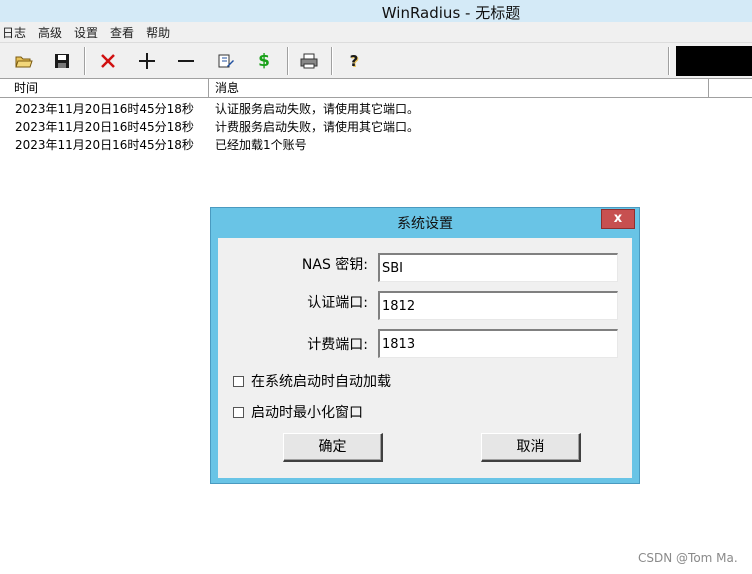 The height and width of the screenshot is (574, 752). I want to click on menu-view: 查看, so click(125, 32).